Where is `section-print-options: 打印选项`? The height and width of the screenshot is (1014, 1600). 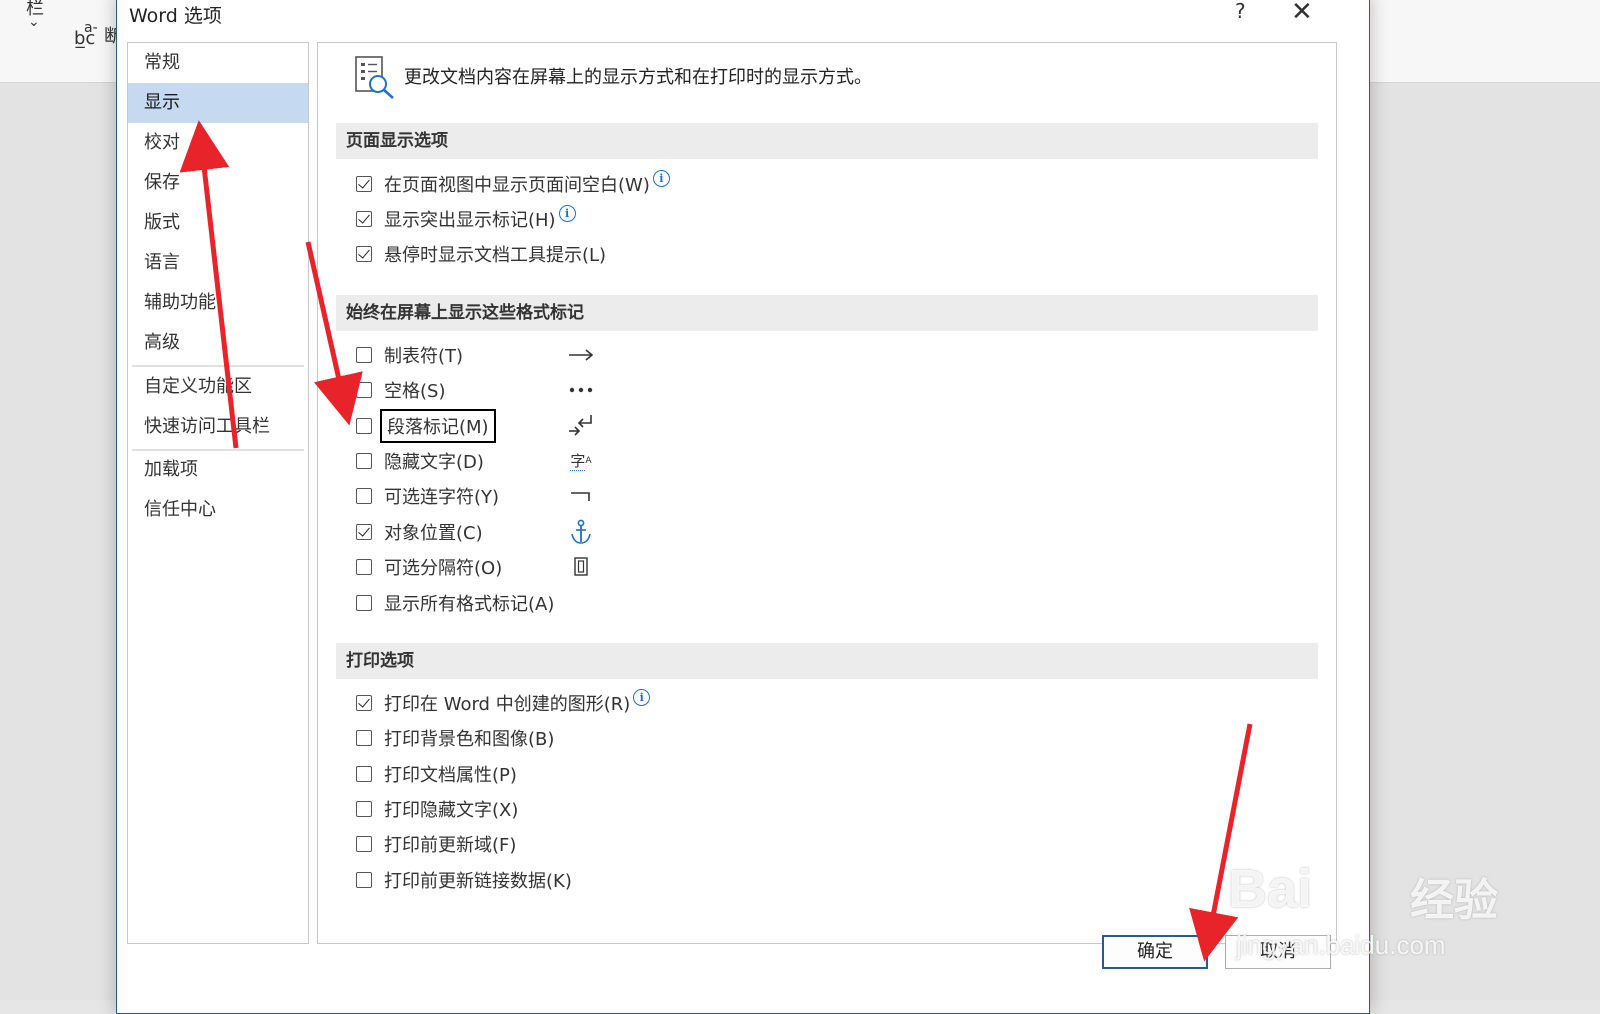 section-print-options: 打印选项 is located at coordinates (827, 661).